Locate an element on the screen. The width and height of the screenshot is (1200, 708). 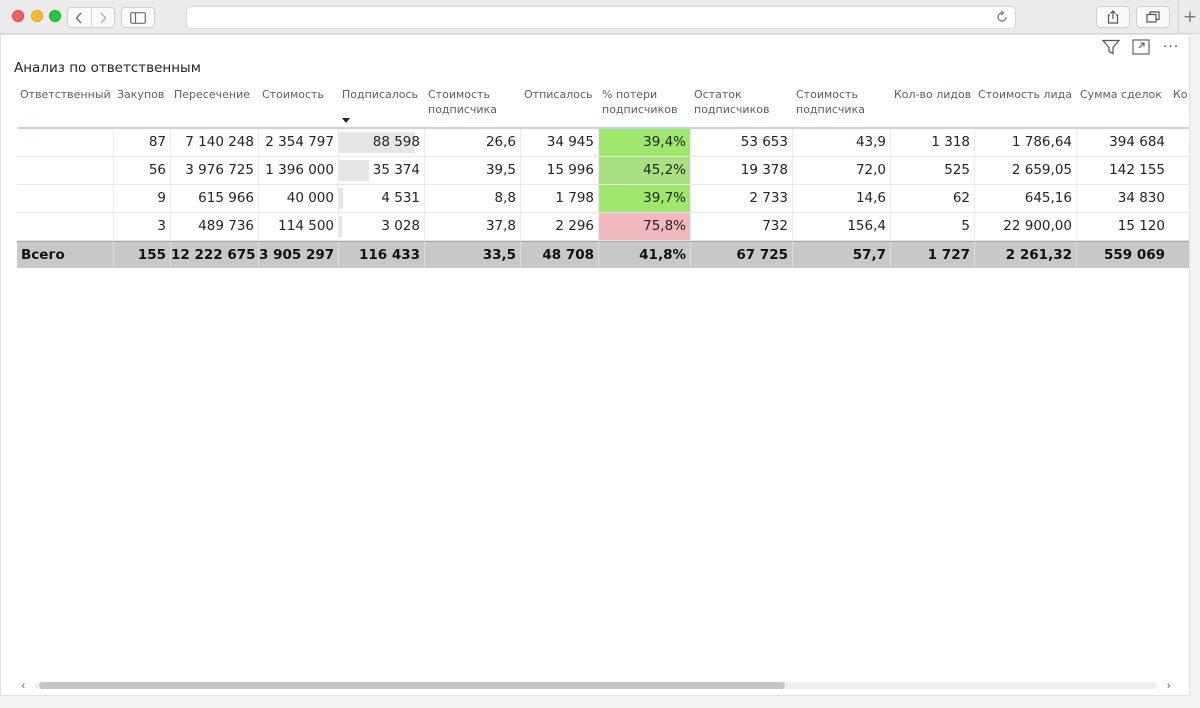
close-window-button is located at coordinates (18, 16).